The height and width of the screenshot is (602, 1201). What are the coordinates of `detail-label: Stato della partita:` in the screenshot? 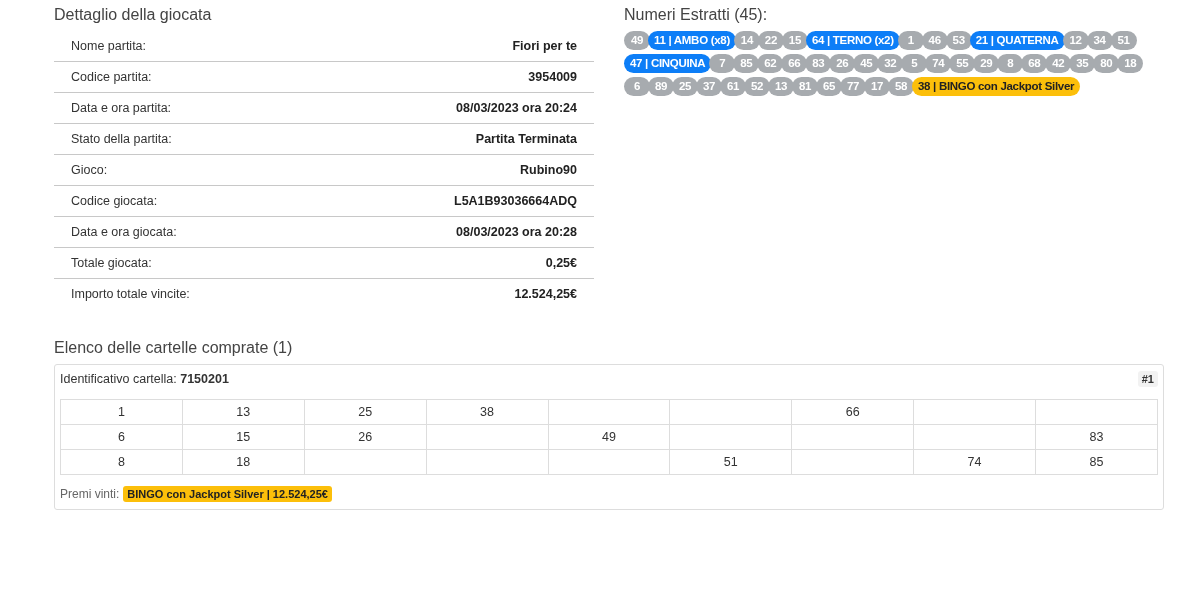 It's located at (121, 139).